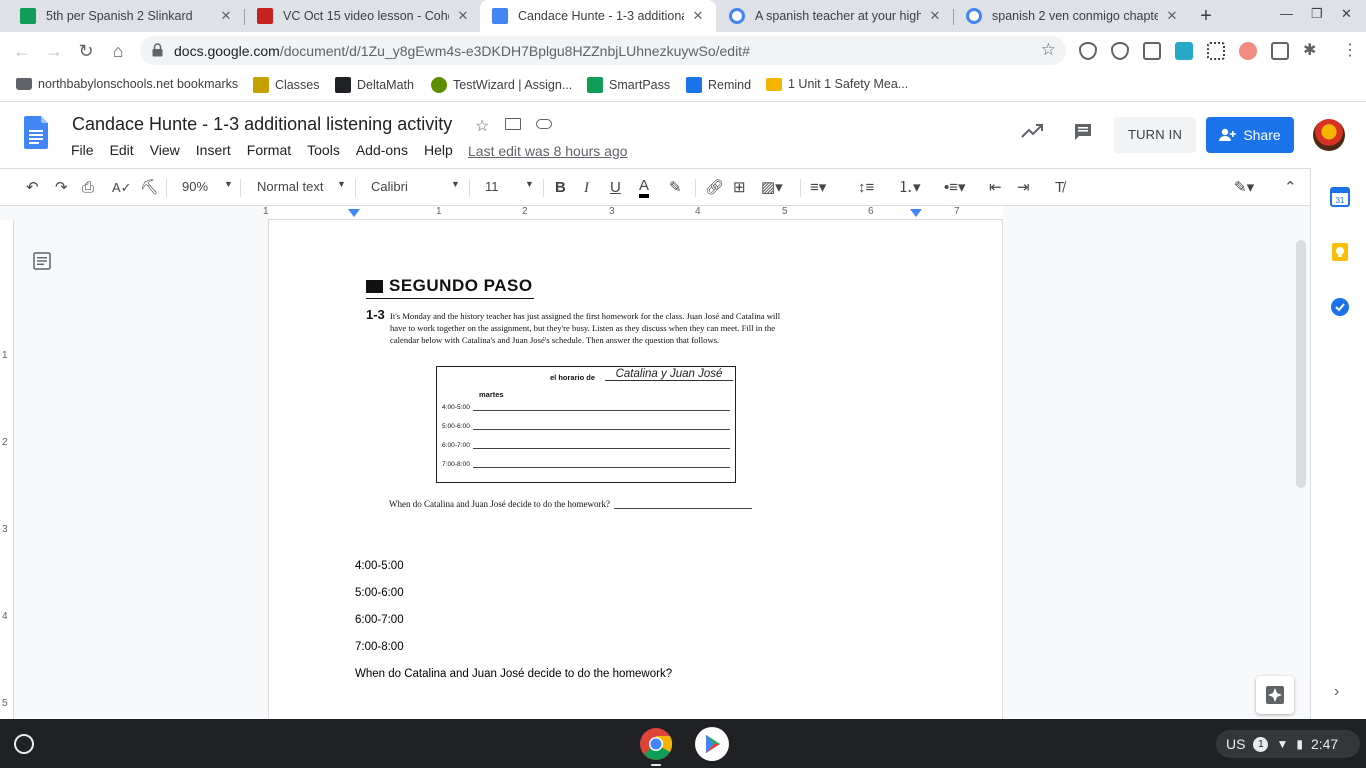  I want to click on increase-indent-icon: ⇥, so click(1023, 188).